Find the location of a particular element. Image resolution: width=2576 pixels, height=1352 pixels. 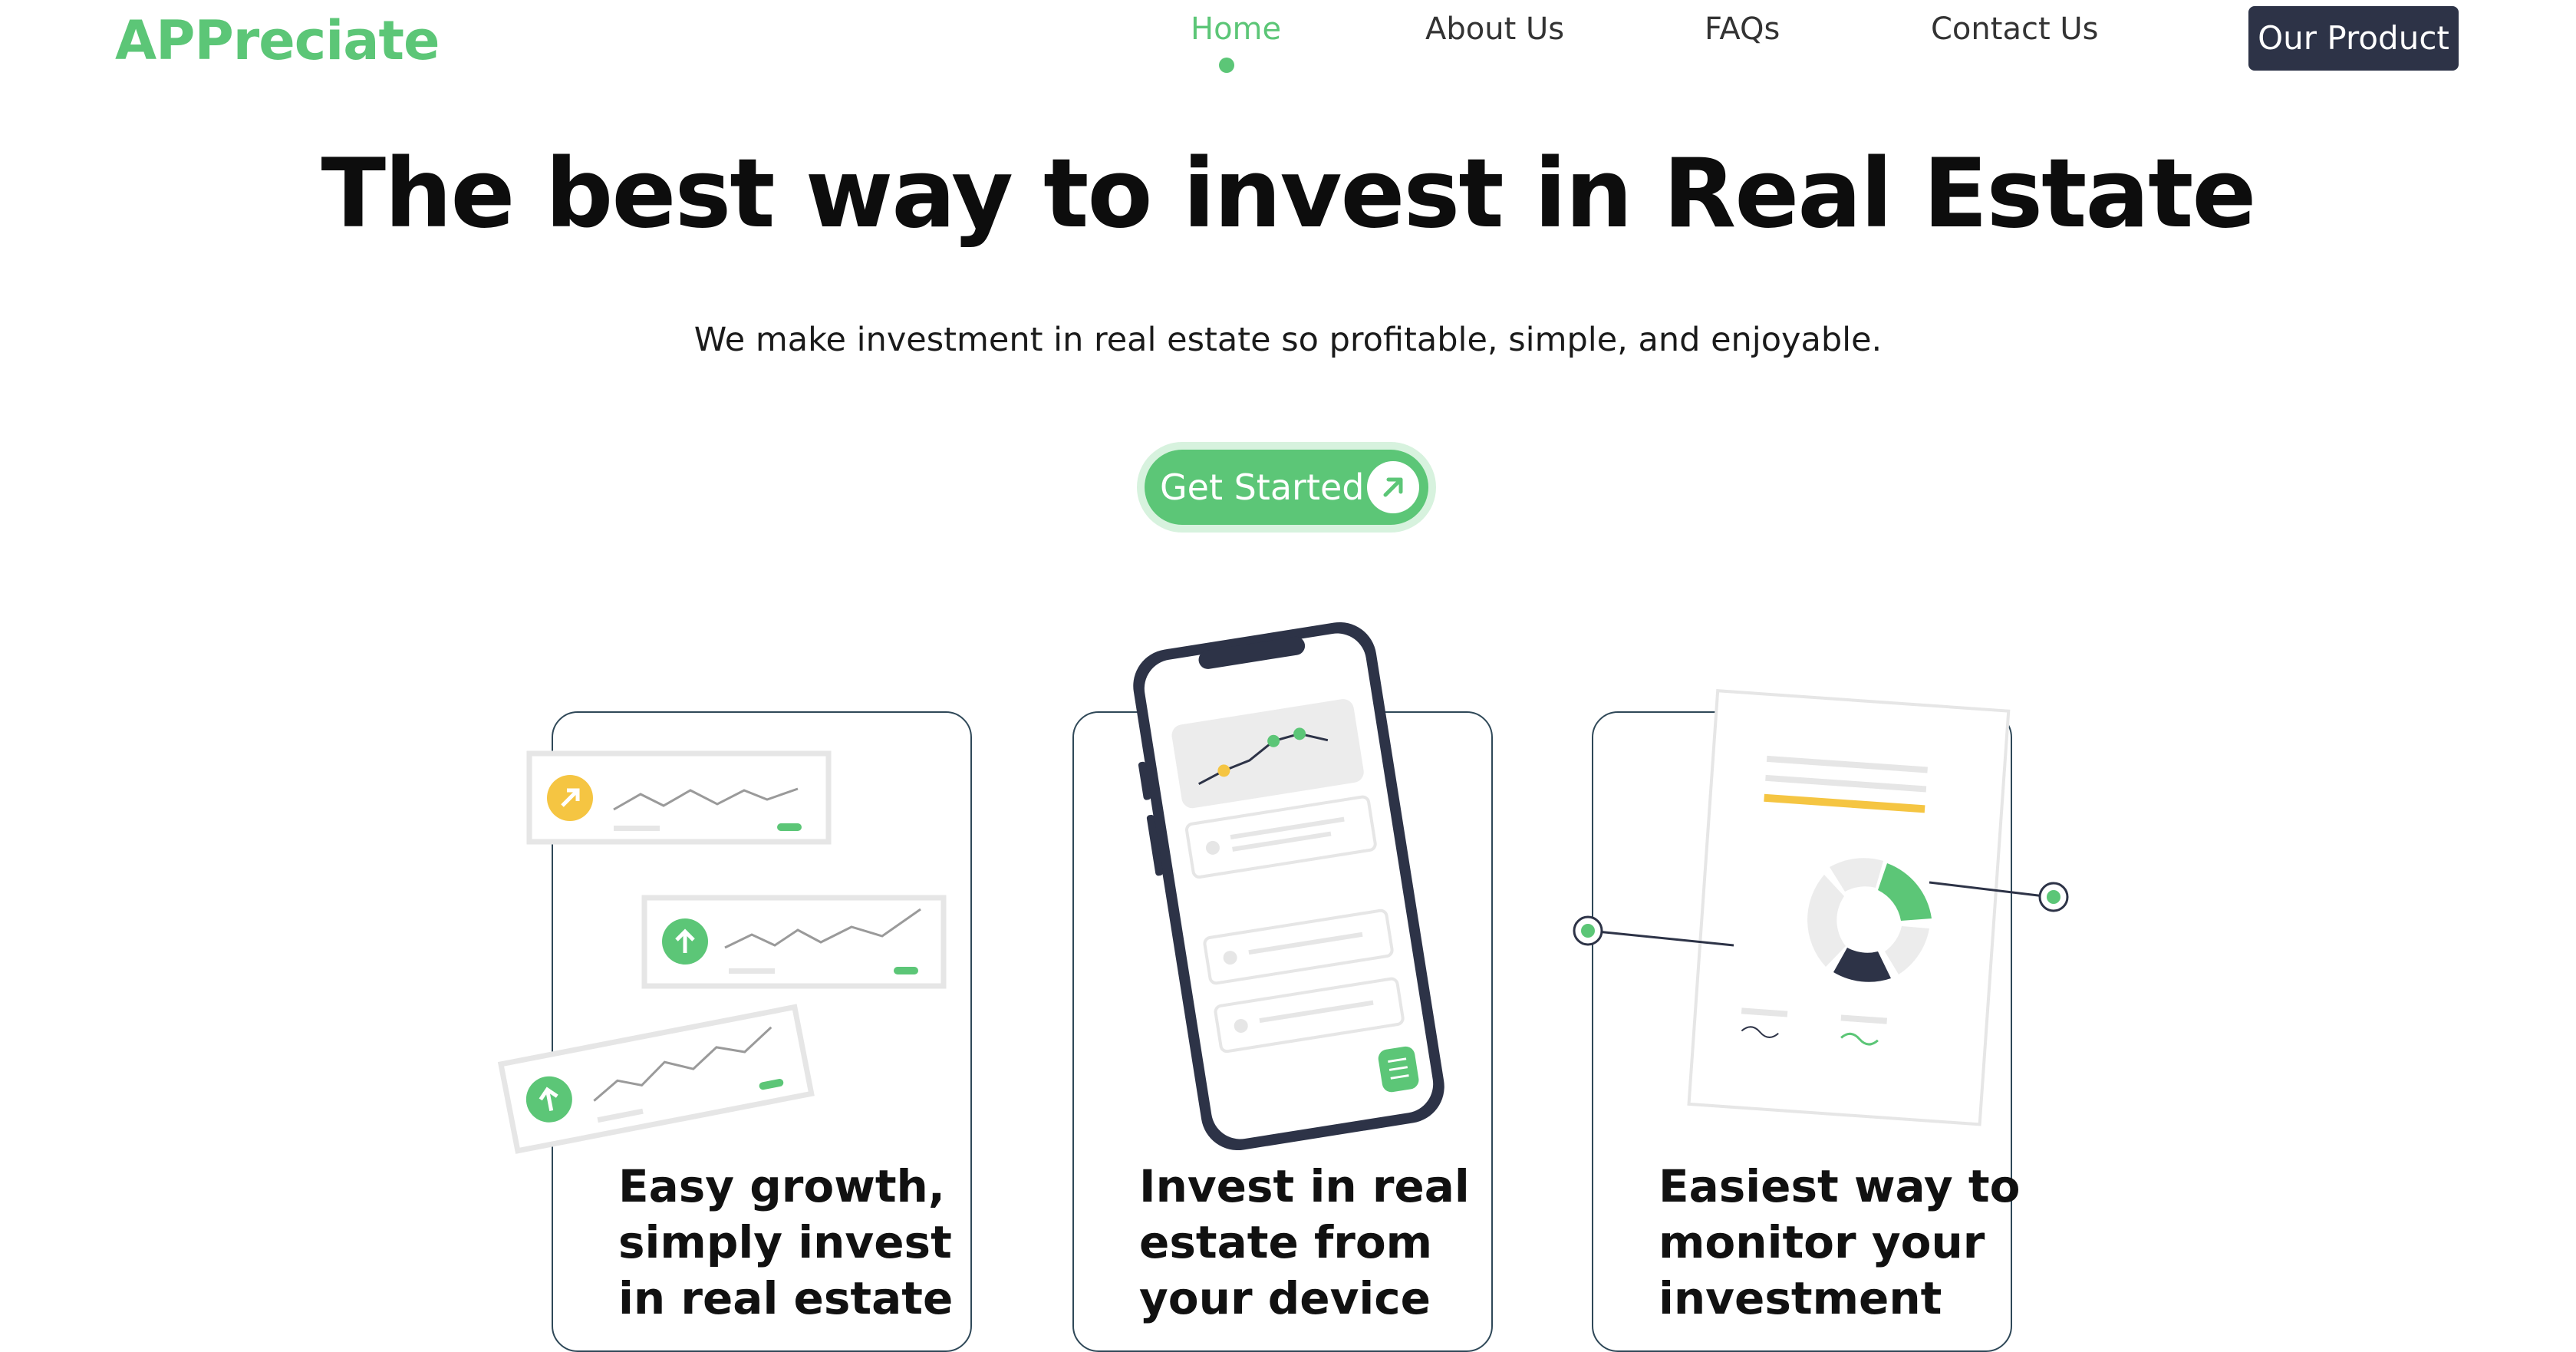

page-title: The best way to invest in Real Estate is located at coordinates (1289, 194).